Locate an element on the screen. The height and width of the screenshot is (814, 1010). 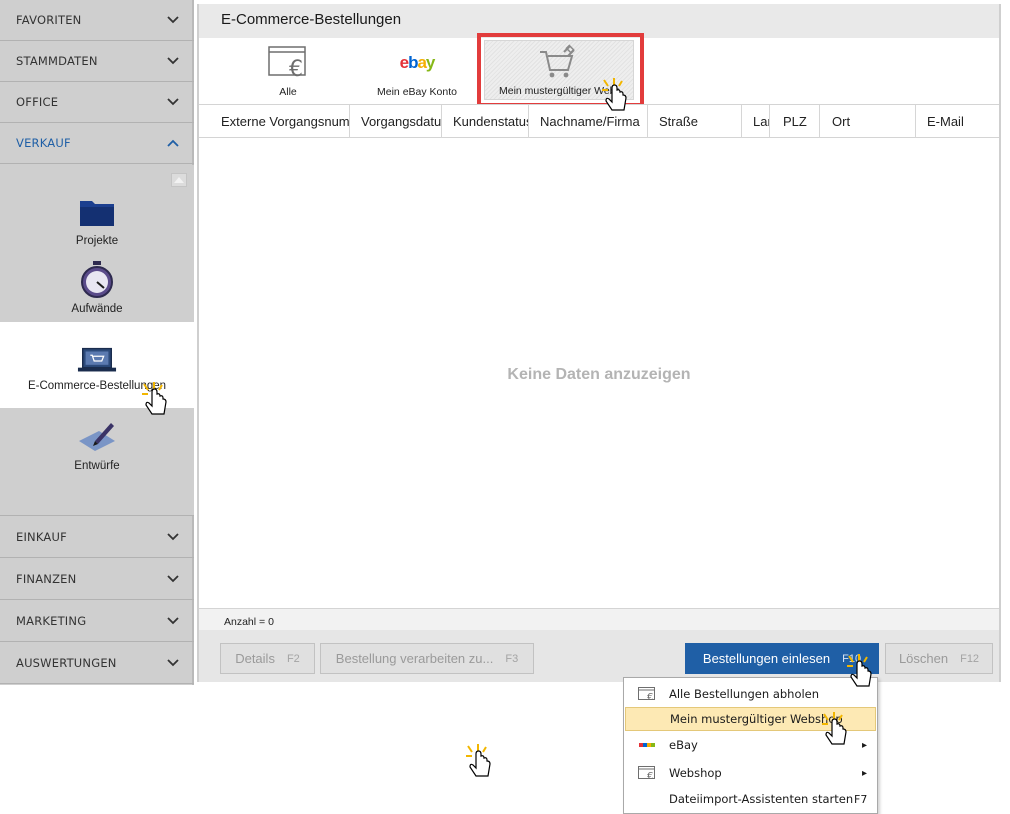
sidebar-item-projekte: Projekte is located at coordinates (97, 220).